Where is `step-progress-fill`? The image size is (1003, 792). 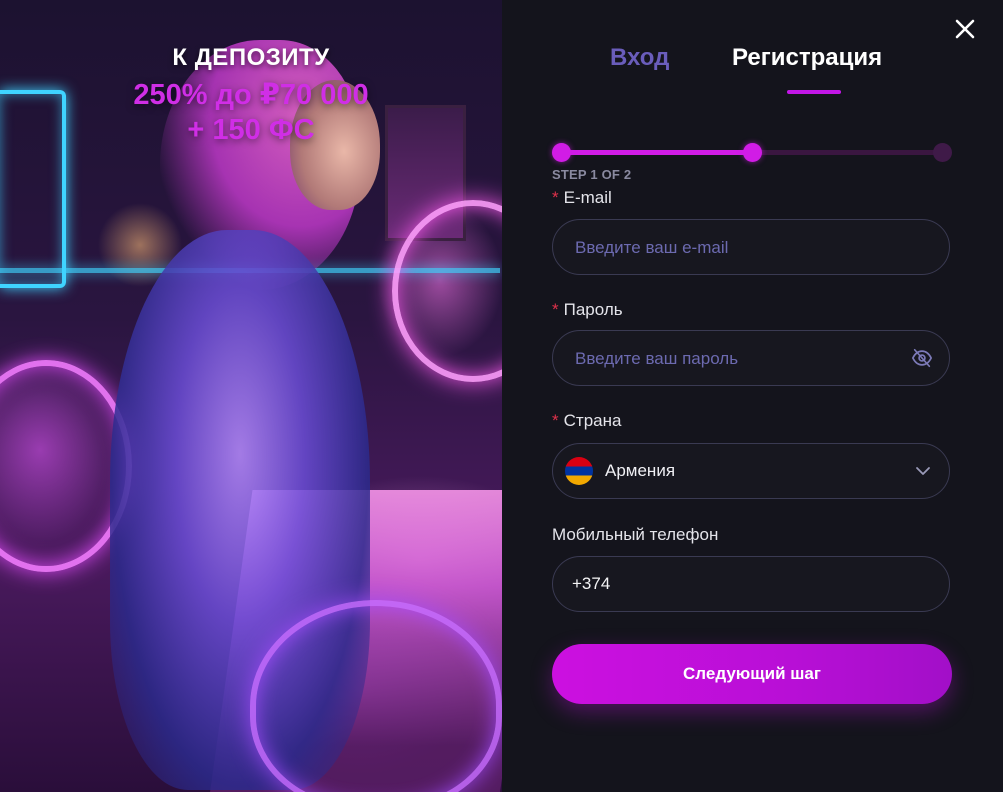 step-progress-fill is located at coordinates (657, 152).